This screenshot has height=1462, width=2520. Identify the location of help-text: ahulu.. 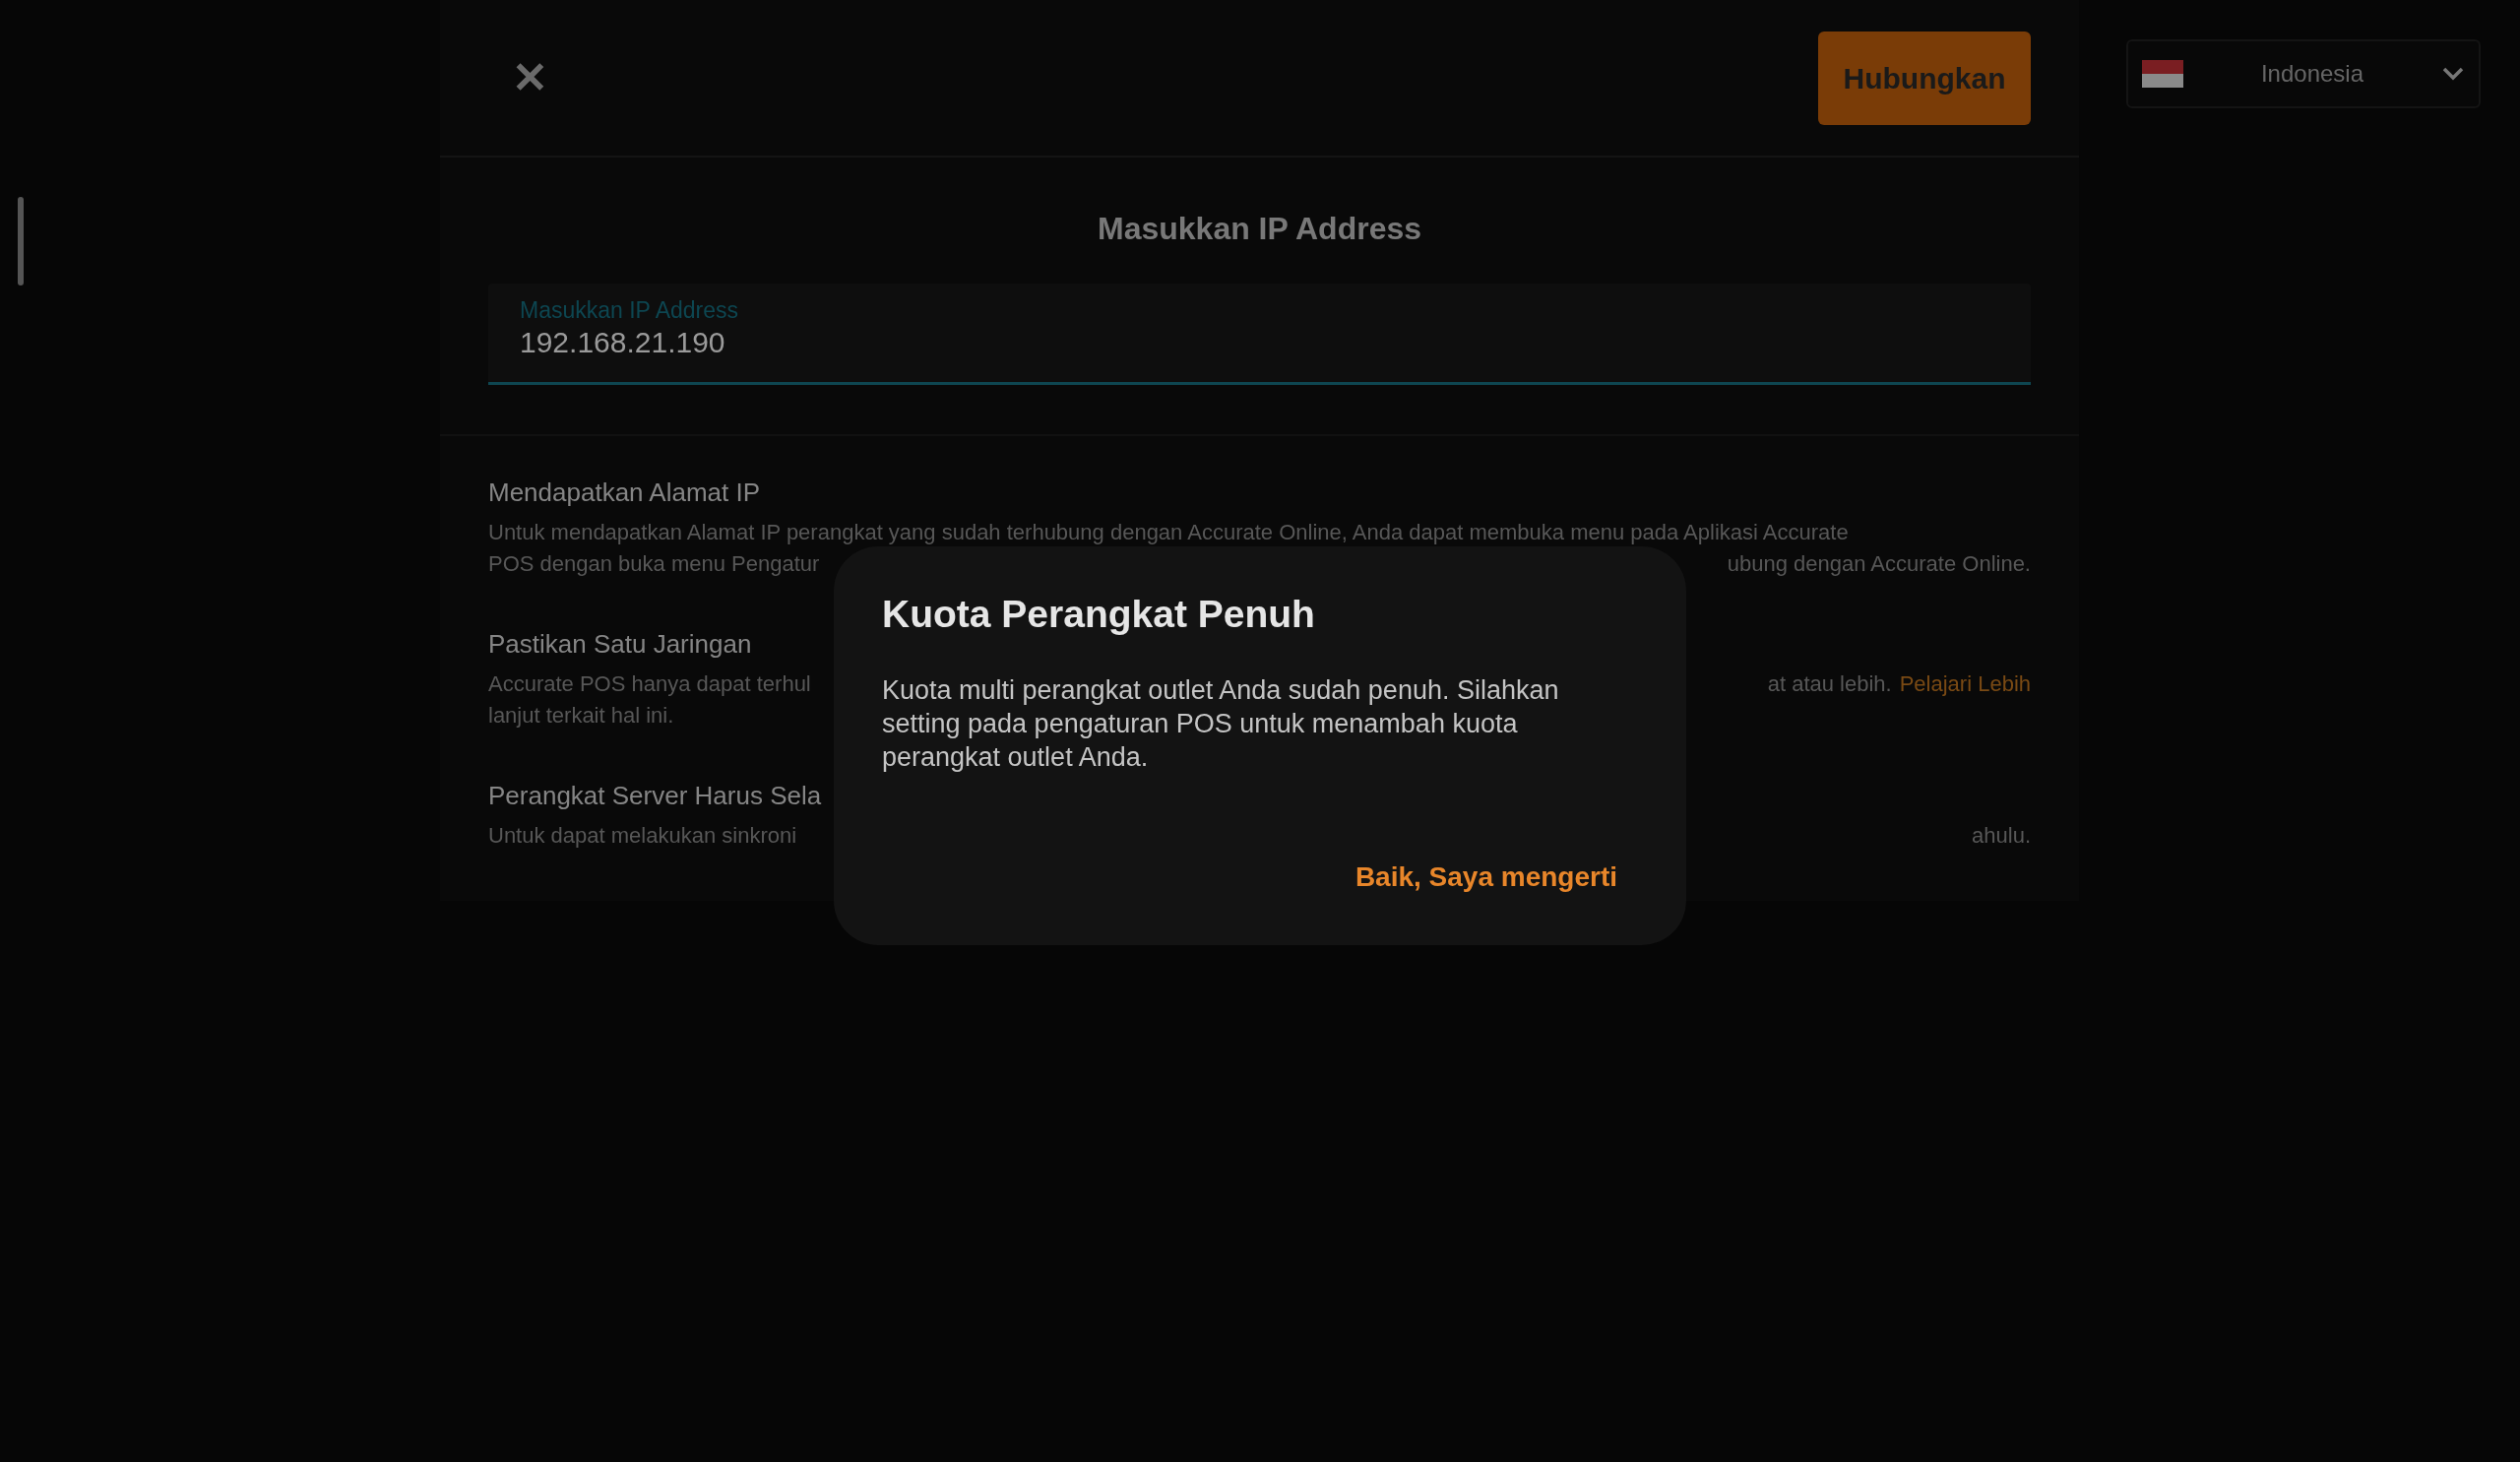
(2001, 835).